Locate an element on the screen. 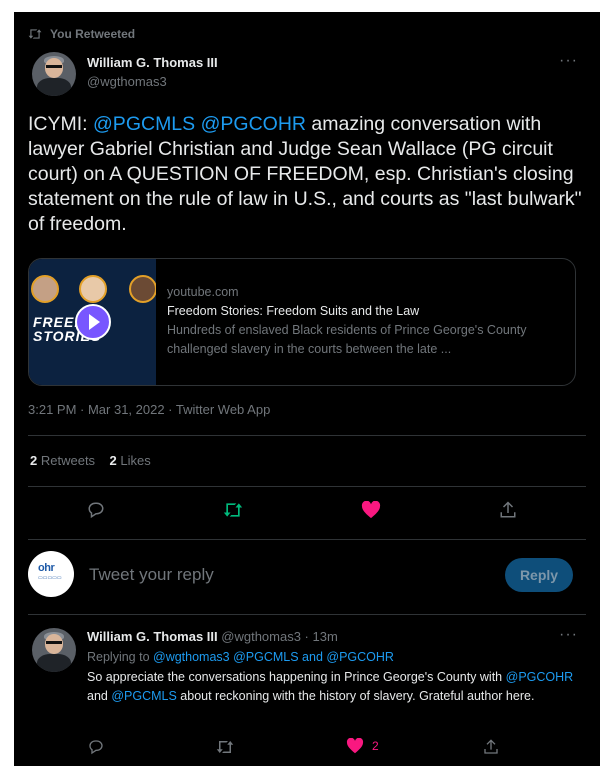 Image resolution: width=605 pixels, height=766 pixels. author-name: William G. Thomas III is located at coordinates (152, 62).